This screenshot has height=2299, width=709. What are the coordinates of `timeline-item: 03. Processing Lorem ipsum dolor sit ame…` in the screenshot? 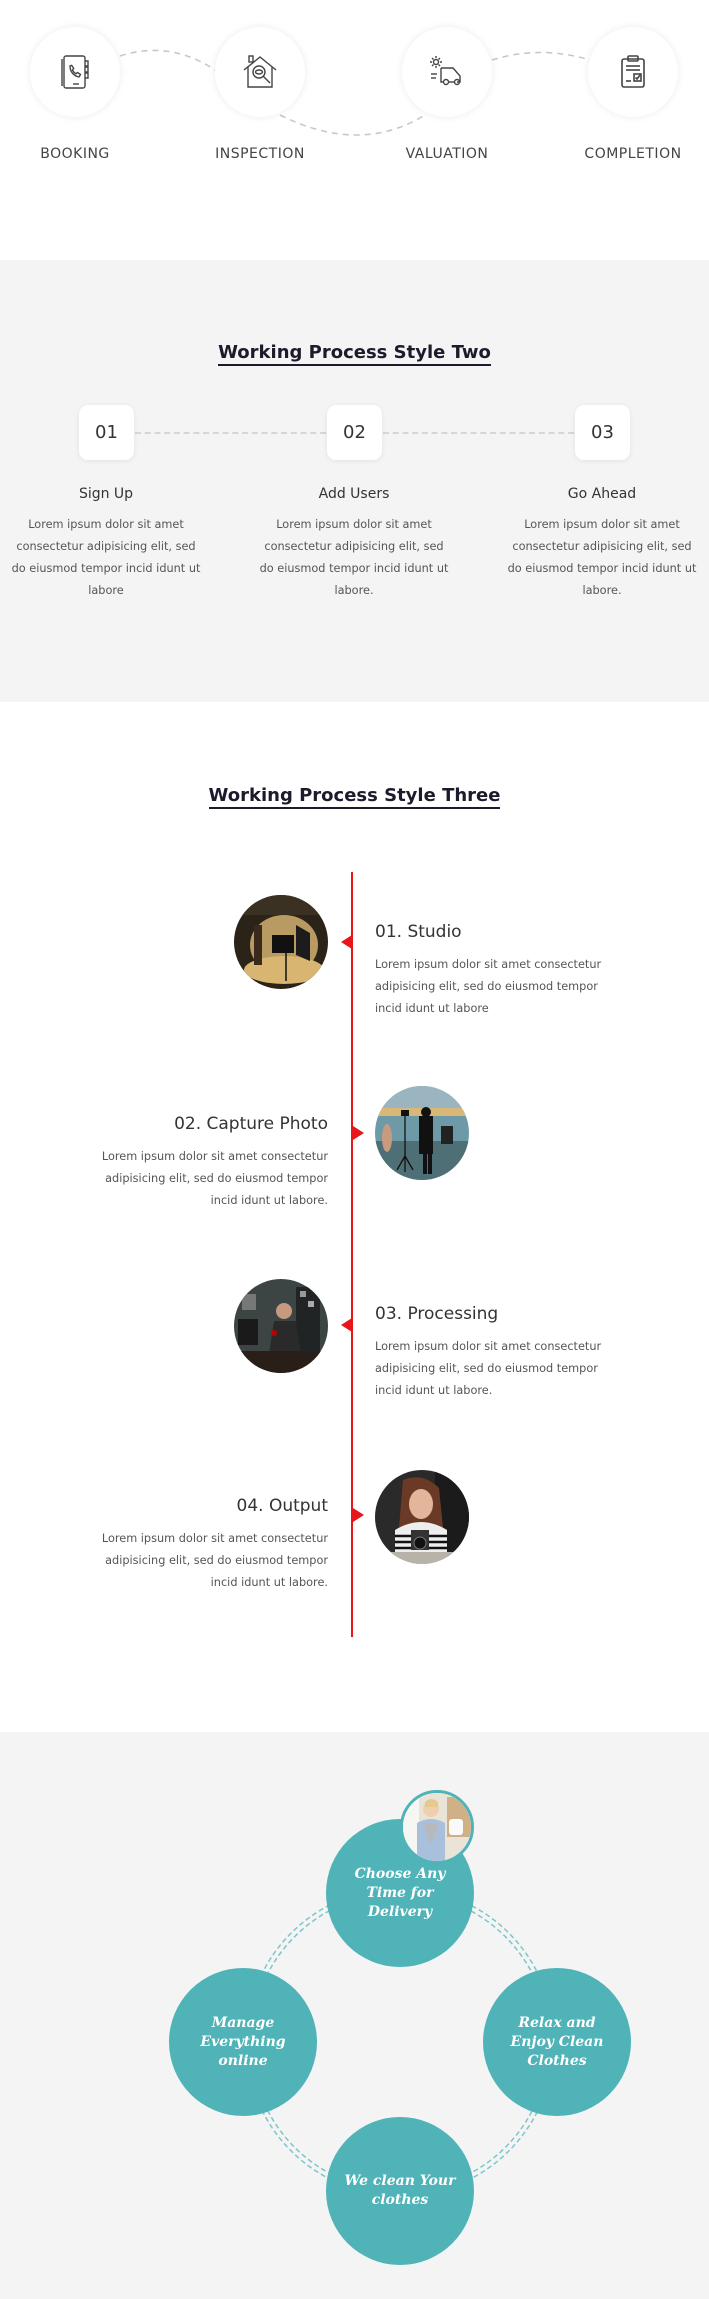 It's located at (490, 1353).